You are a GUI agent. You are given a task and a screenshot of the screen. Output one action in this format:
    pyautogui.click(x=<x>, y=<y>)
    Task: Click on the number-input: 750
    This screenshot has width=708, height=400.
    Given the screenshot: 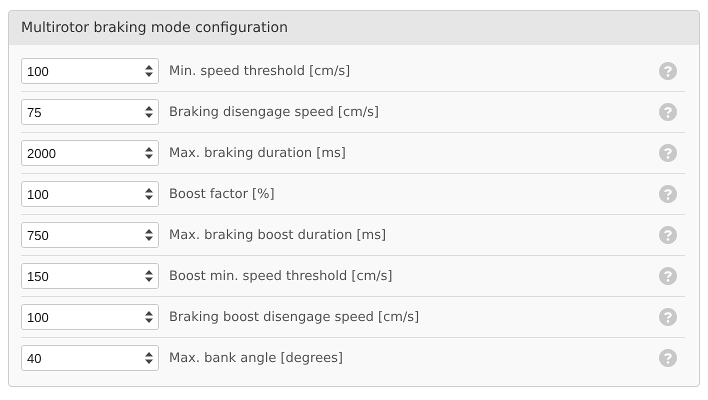 What is the action you would take?
    pyautogui.click(x=90, y=235)
    